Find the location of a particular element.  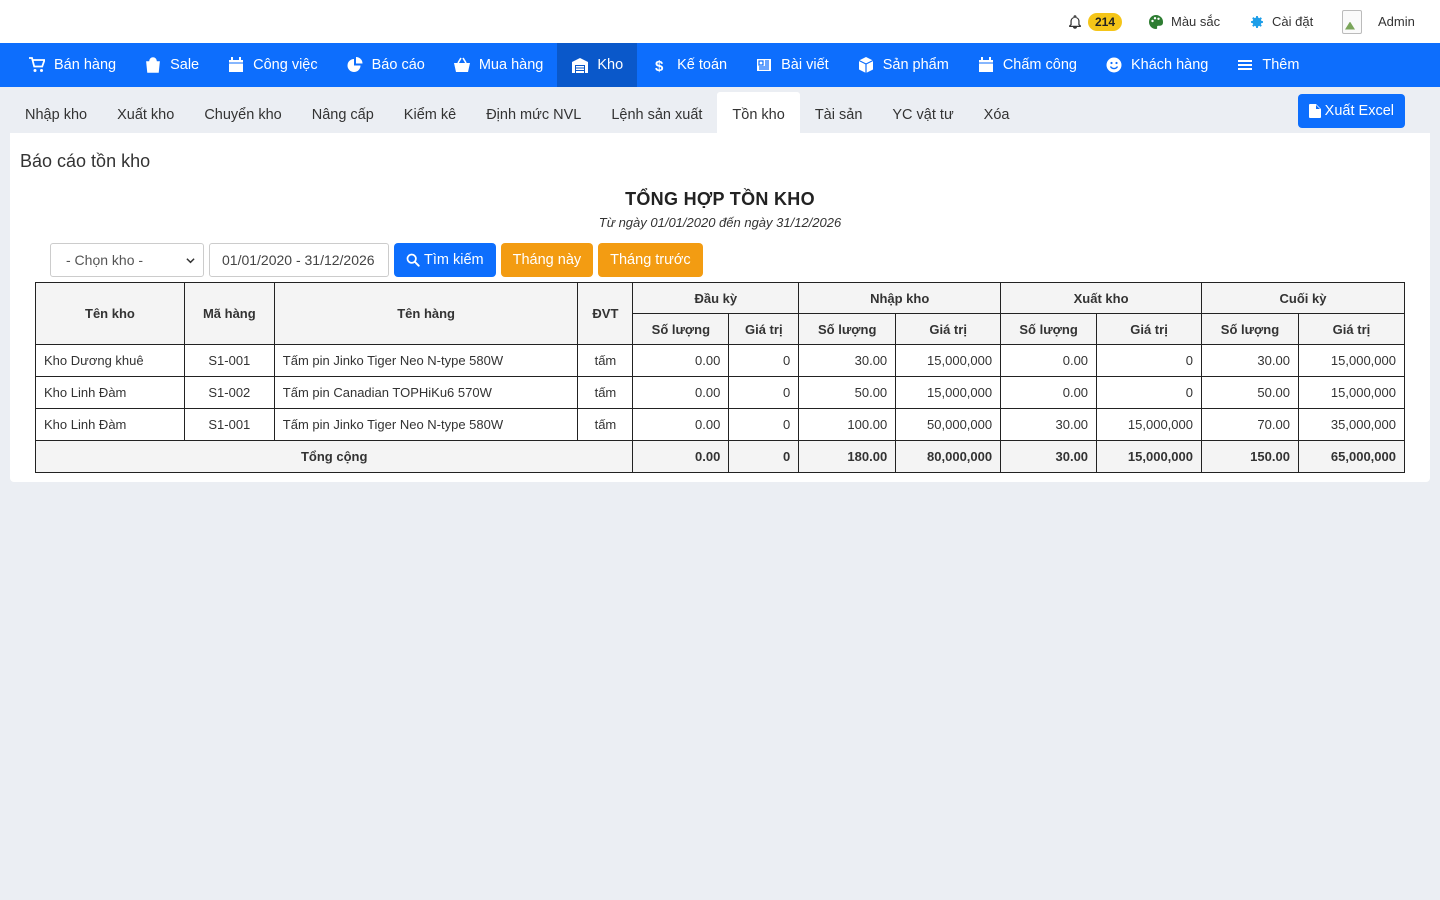

tab-7: Tồn kho is located at coordinates (758, 114).